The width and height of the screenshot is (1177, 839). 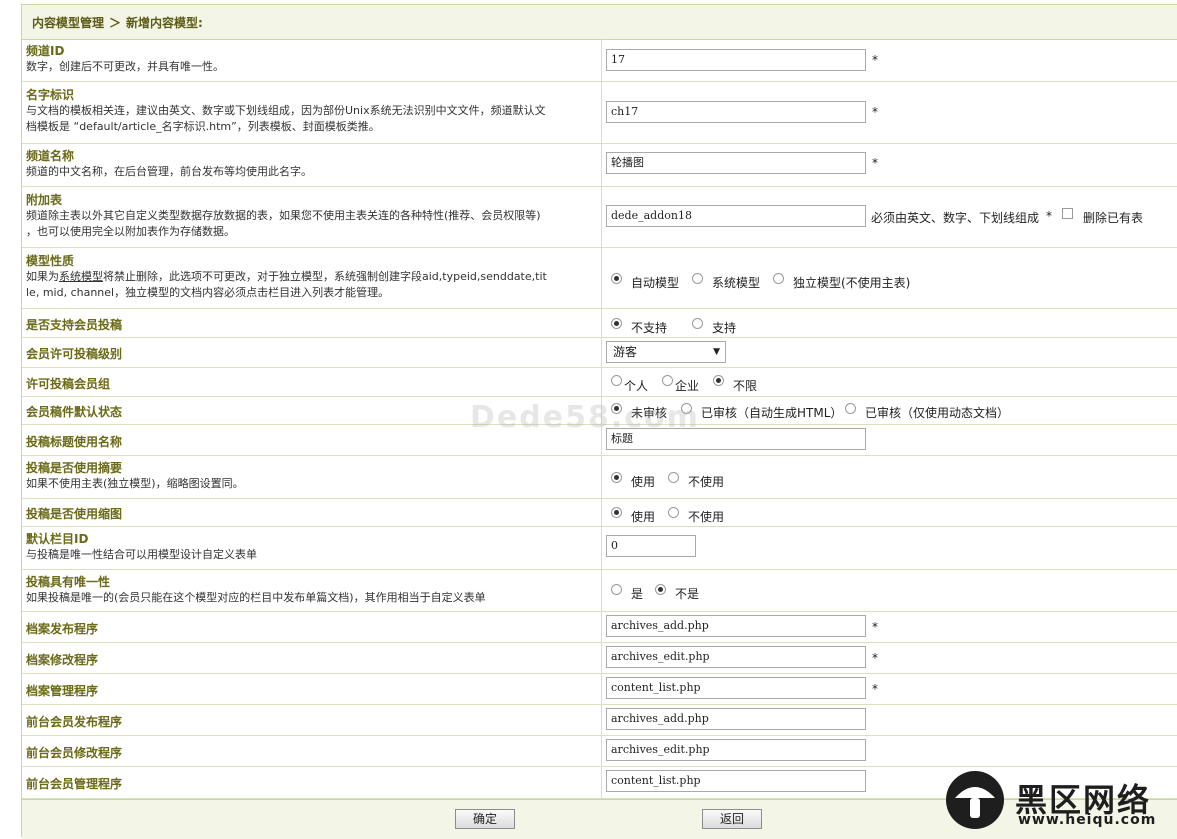 What do you see at coordinates (485, 819) in the screenshot?
I see `ok-button: 确定` at bounding box center [485, 819].